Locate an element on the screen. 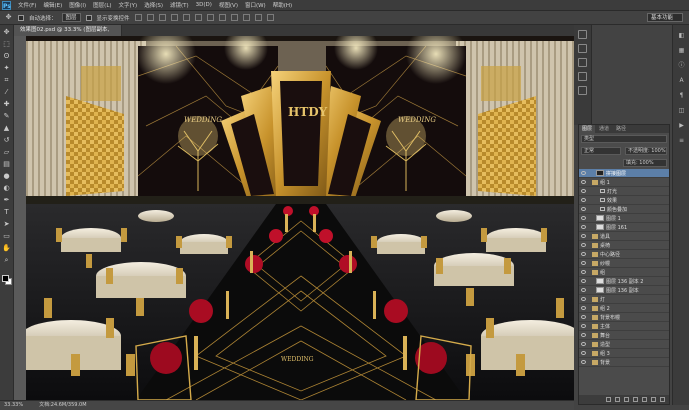  3d-mode-icon is located at coordinates (246, 17).